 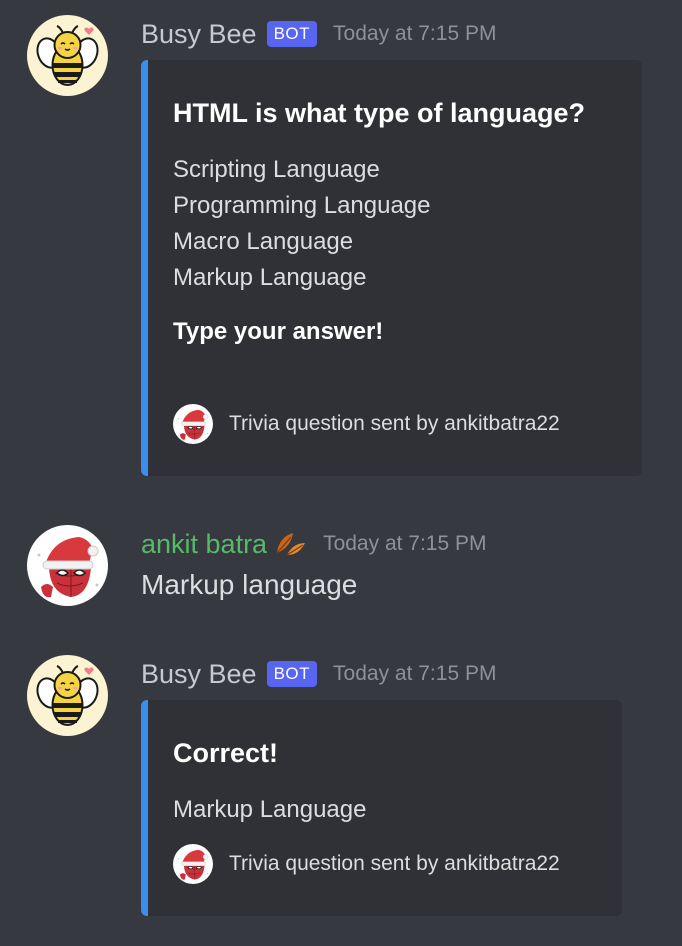 I want to click on author-name: ankit batra, so click(x=204, y=544).